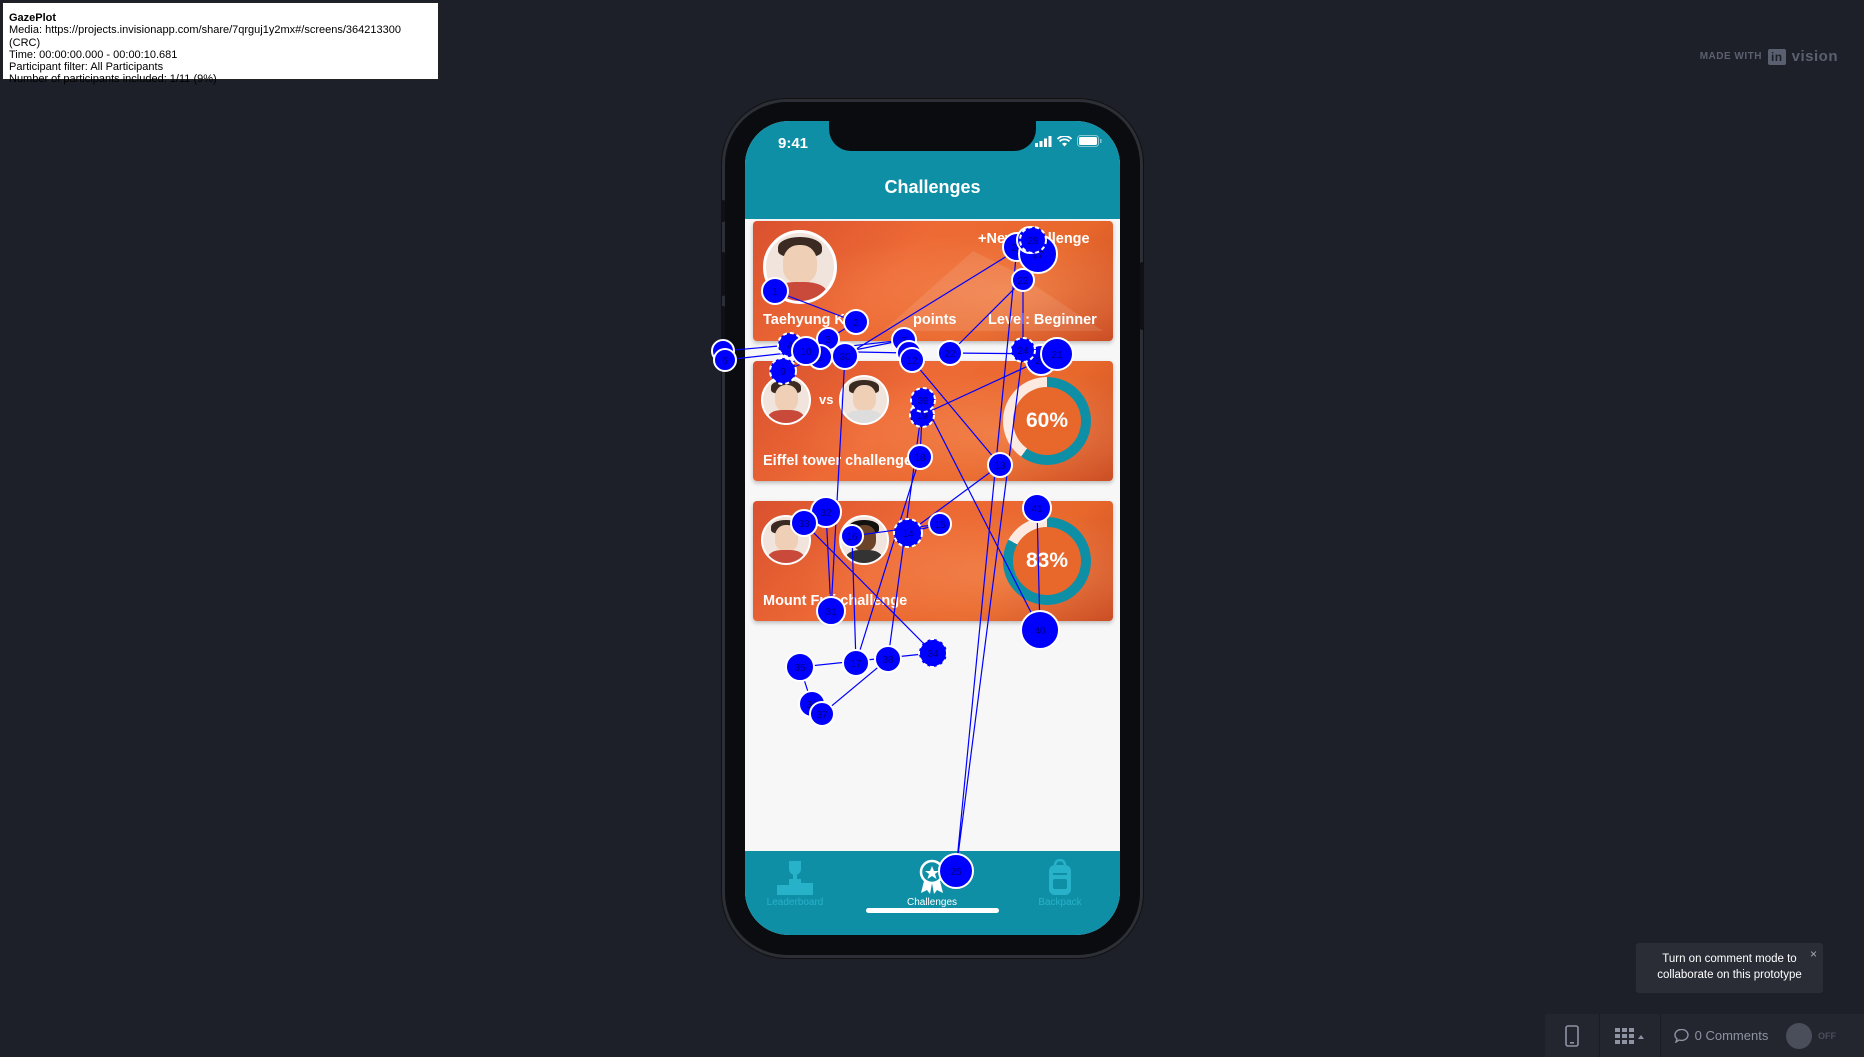  I want to click on page-title: Challenges, so click(932, 195).